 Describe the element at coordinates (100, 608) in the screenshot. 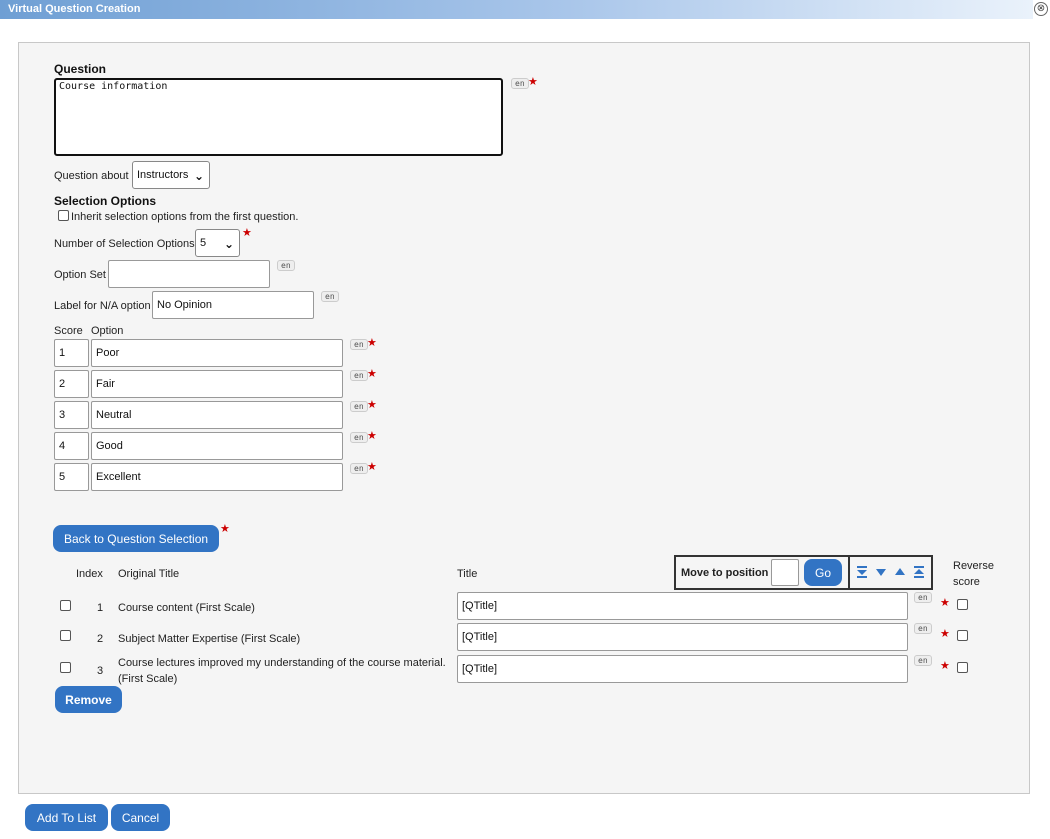

I see `row-index: 1` at that location.